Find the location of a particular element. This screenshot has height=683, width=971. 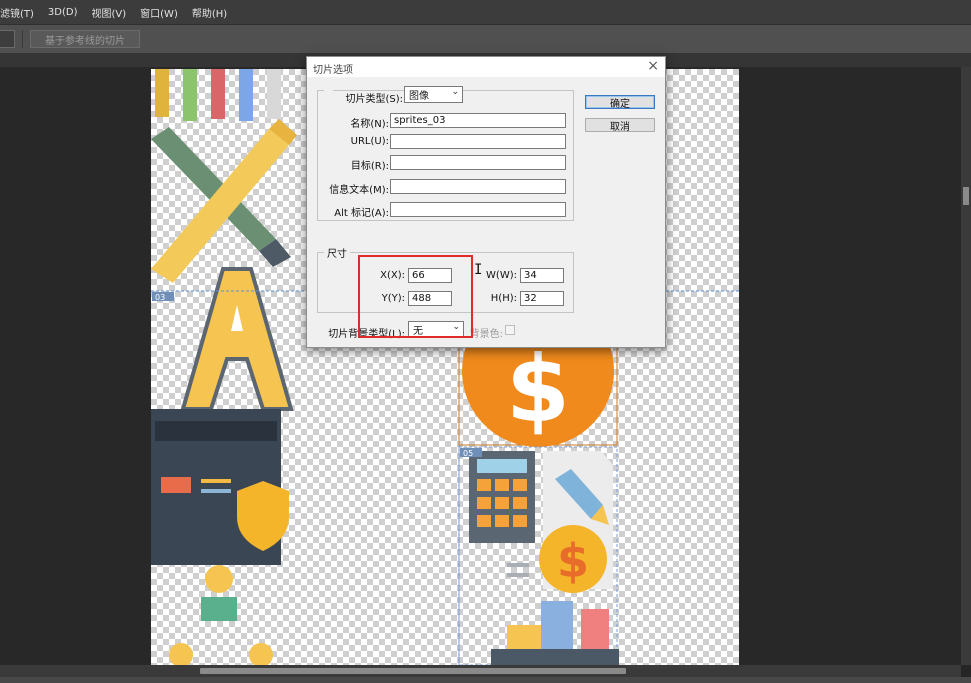

pencil-red is located at coordinates (218, 94).